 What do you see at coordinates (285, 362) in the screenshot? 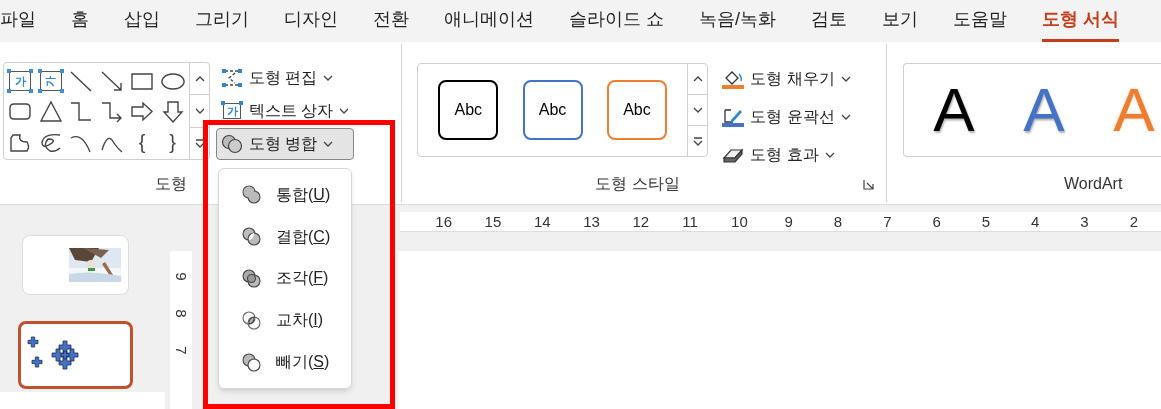
I see `menu-item: 빼기(S)` at bounding box center [285, 362].